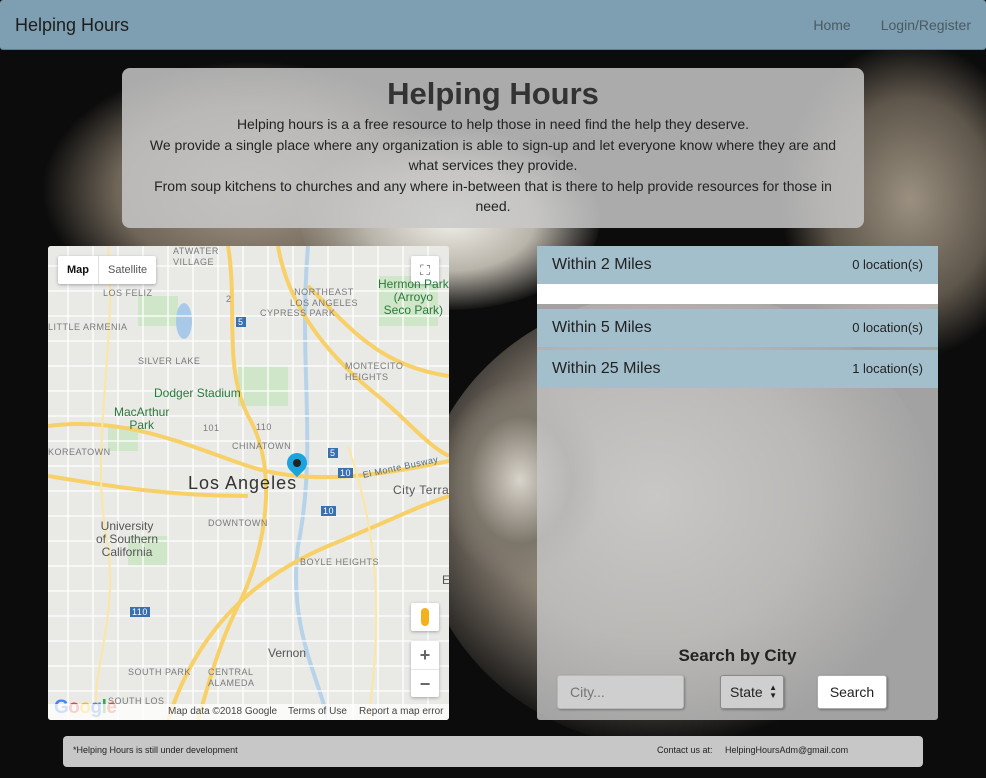 The width and height of the screenshot is (986, 778). I want to click on search-button: Search, so click(852, 692).